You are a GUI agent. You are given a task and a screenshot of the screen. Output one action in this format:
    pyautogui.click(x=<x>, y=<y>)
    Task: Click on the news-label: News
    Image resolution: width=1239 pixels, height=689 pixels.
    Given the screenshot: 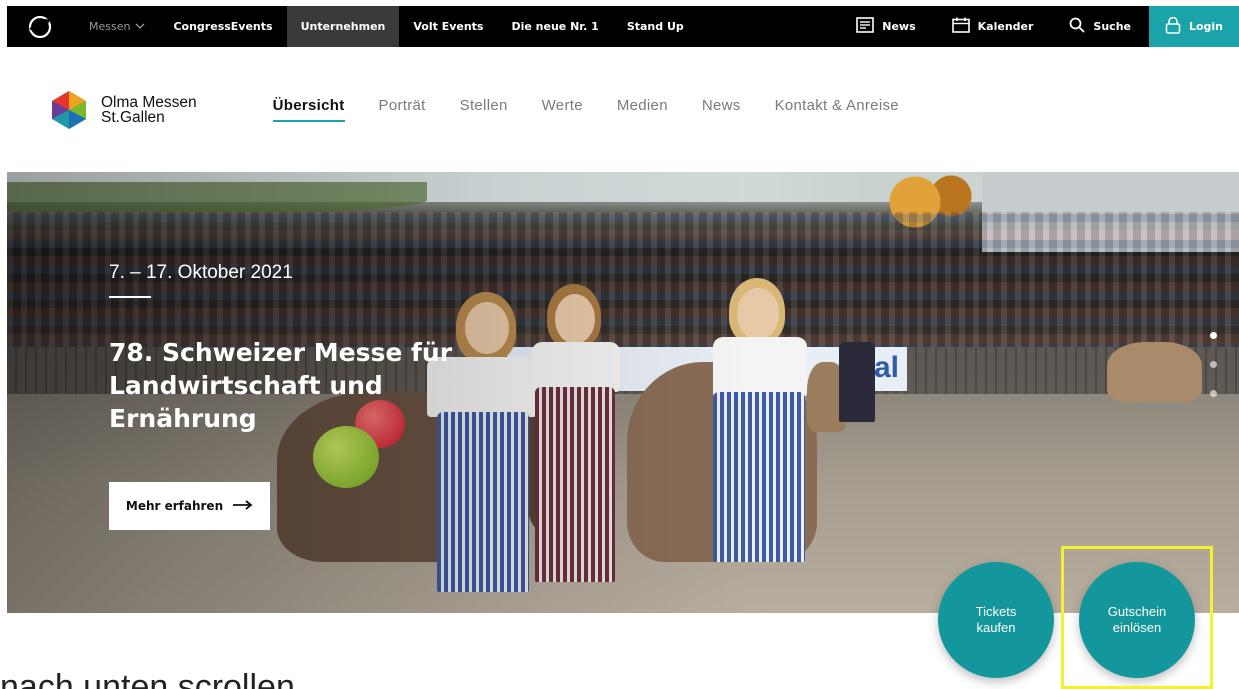 What is the action you would take?
    pyautogui.click(x=899, y=26)
    